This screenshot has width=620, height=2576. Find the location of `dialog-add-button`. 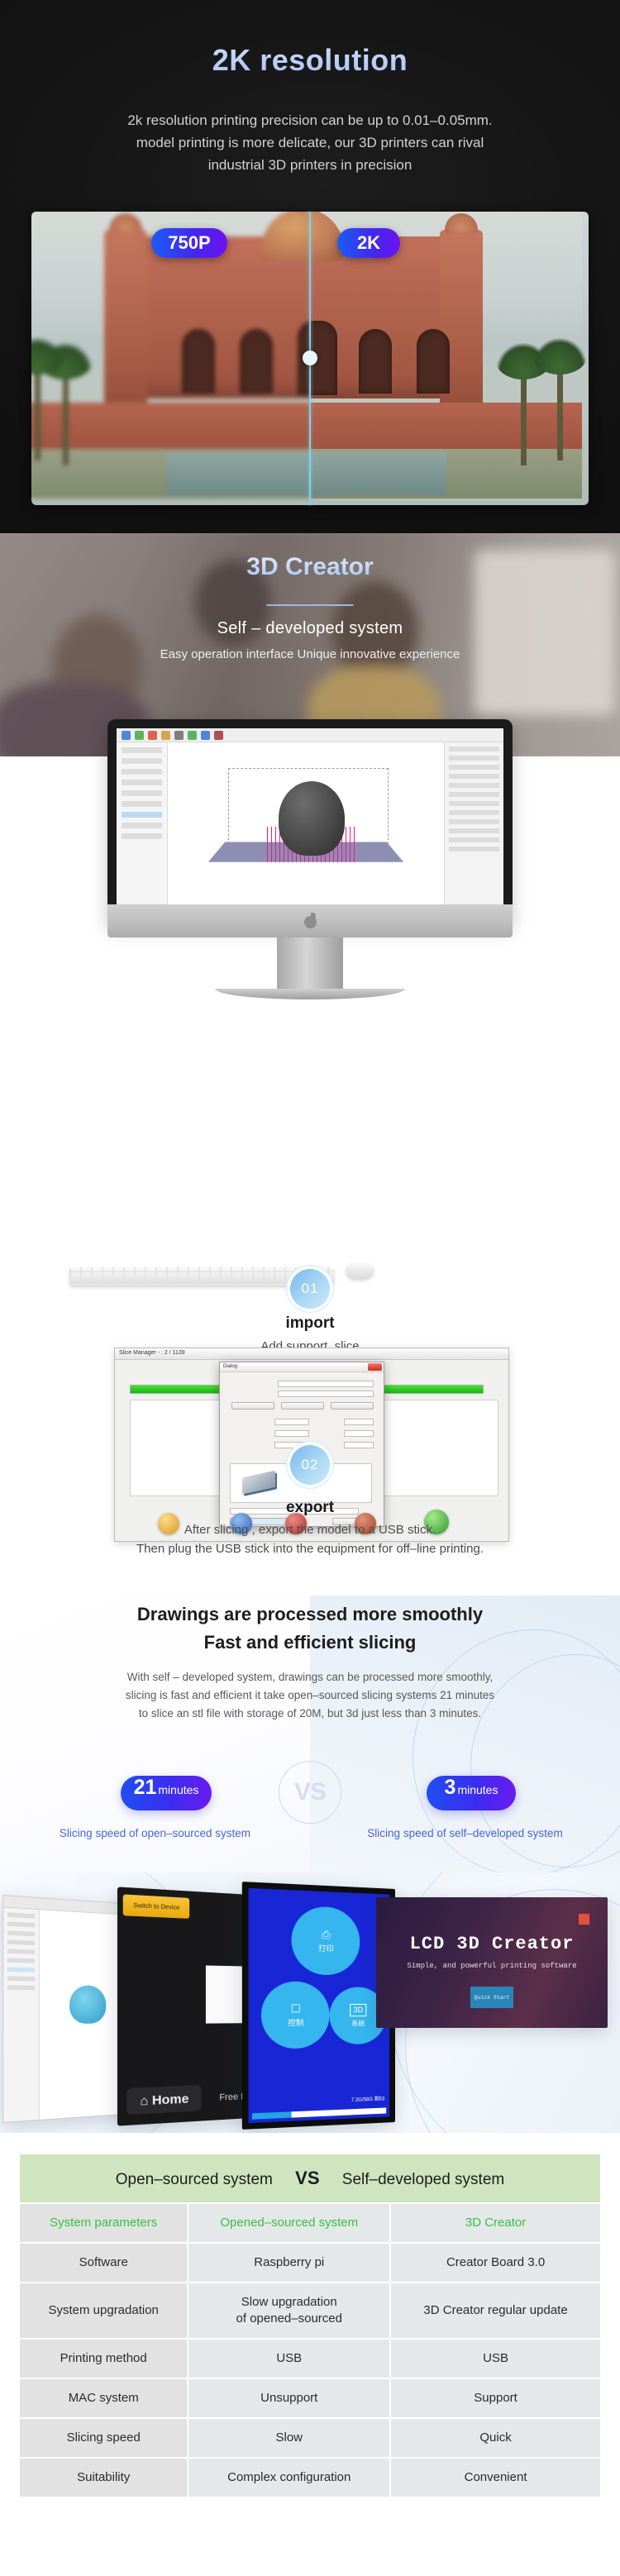

dialog-add-button is located at coordinates (252, 1406).